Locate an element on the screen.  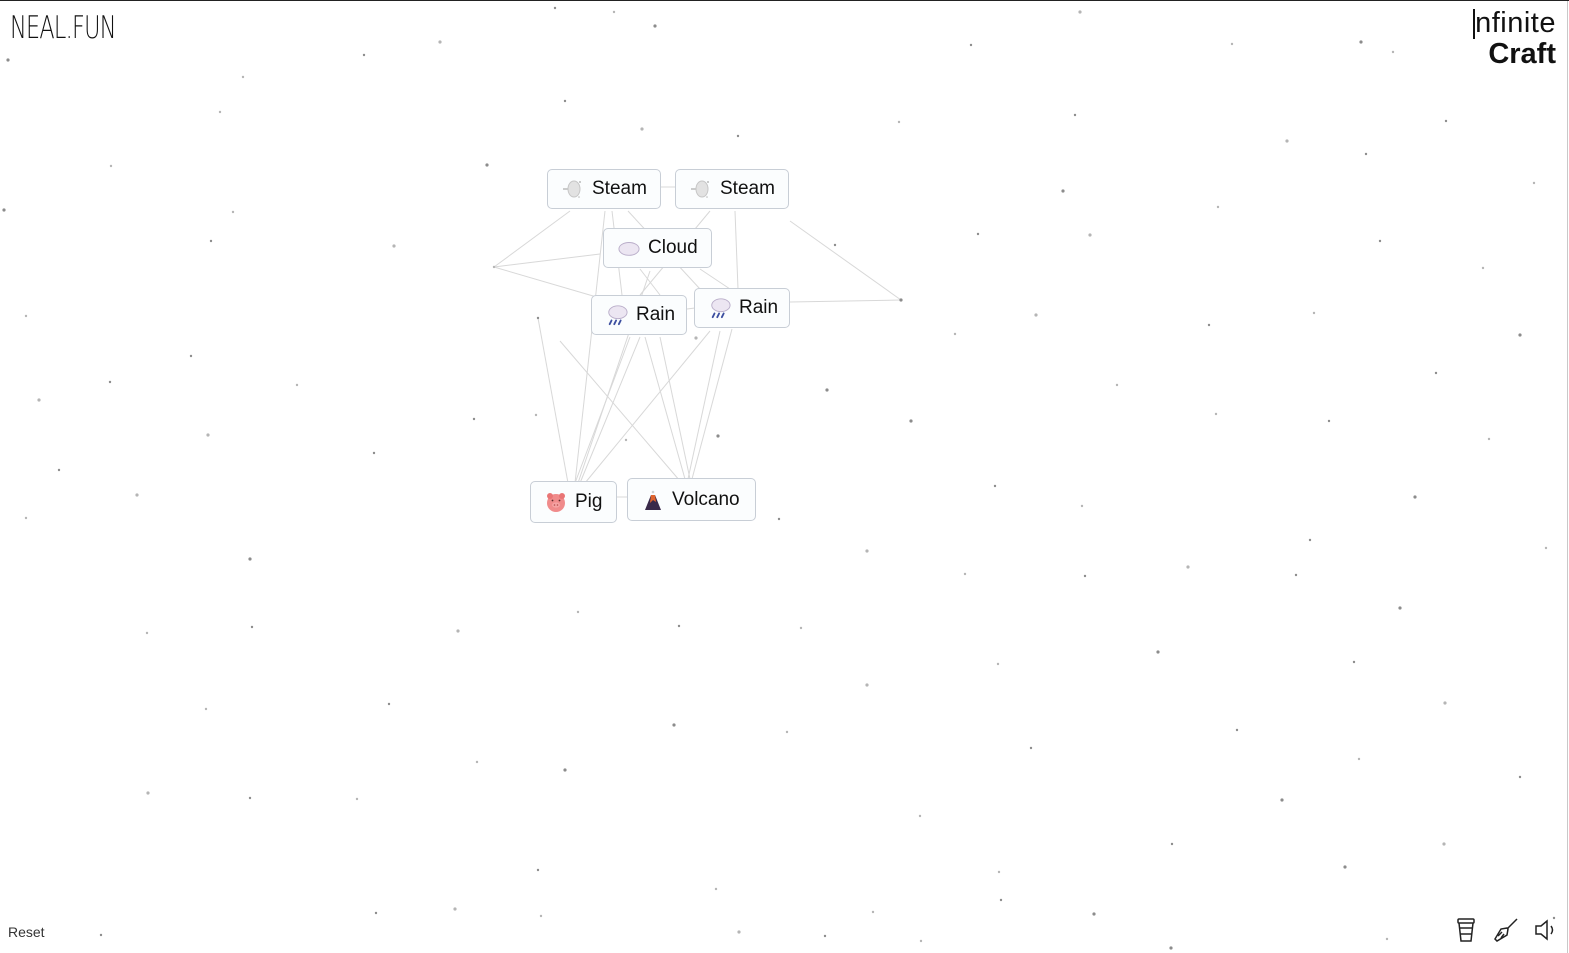
workspace-item-volcano: Volcano is located at coordinates (691, 499).